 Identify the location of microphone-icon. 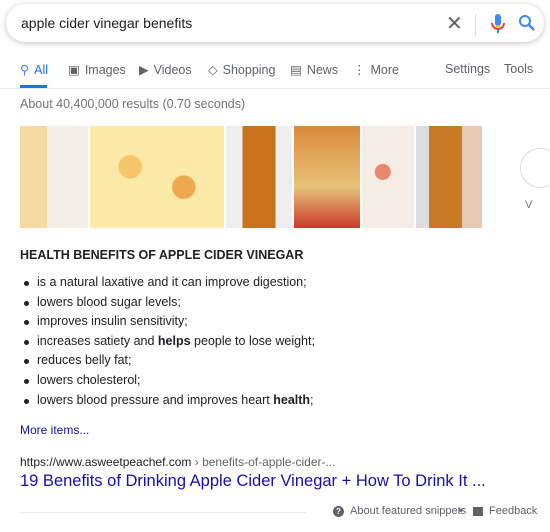
(498, 24).